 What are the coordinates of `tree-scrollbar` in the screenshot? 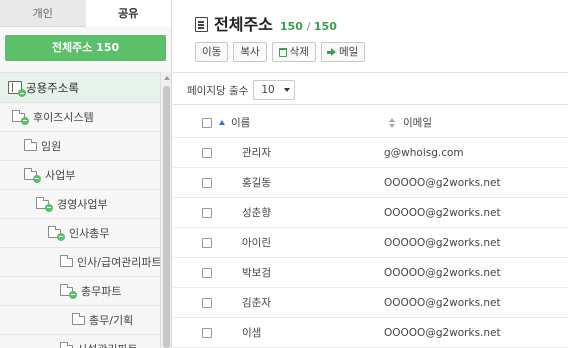 It's located at (165, 210).